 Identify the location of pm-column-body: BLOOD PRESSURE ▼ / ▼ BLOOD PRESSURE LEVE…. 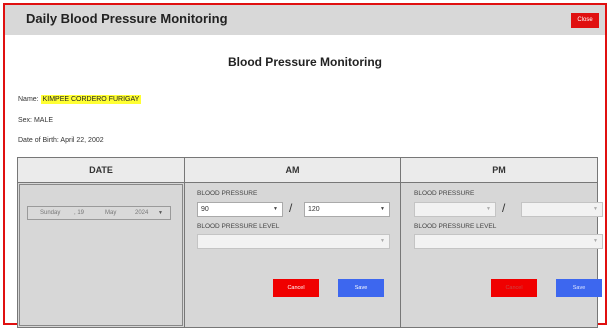
(502, 255).